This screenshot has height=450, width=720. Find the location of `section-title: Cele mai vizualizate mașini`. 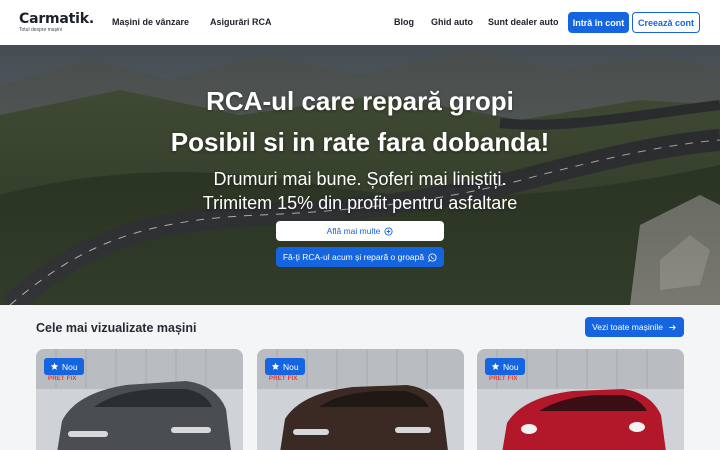

section-title: Cele mai vizualizate mașini is located at coordinates (116, 328).